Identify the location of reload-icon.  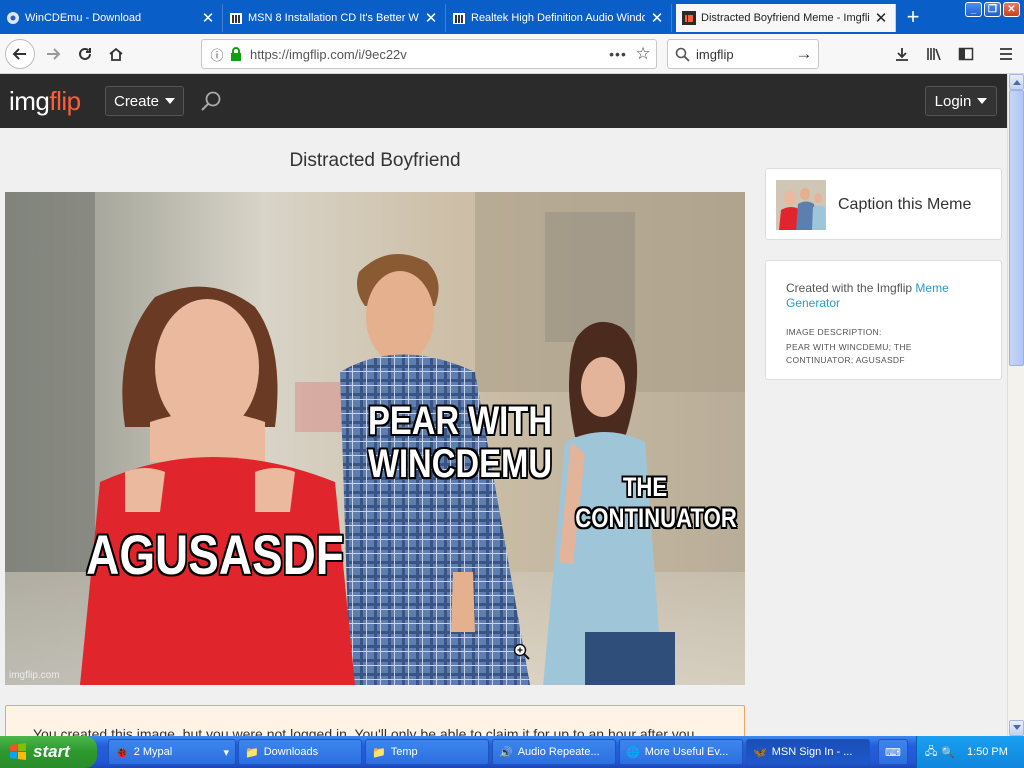
(85, 53).